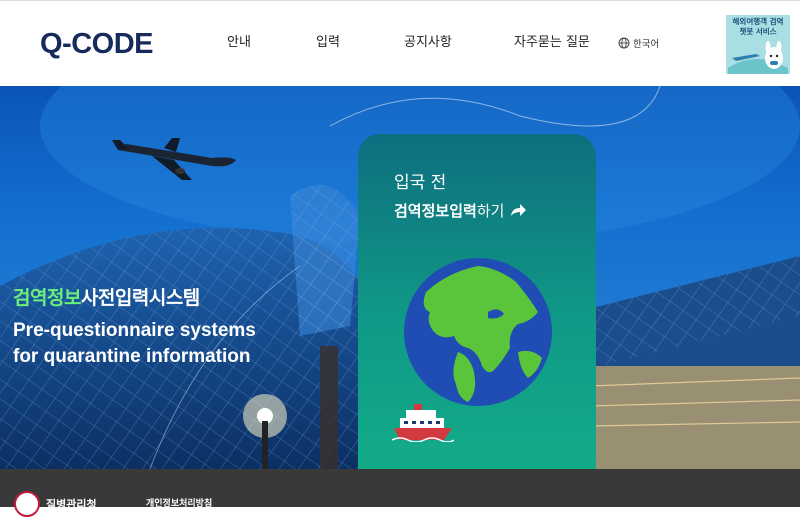  I want to click on airplane-icon, so click(174, 159).